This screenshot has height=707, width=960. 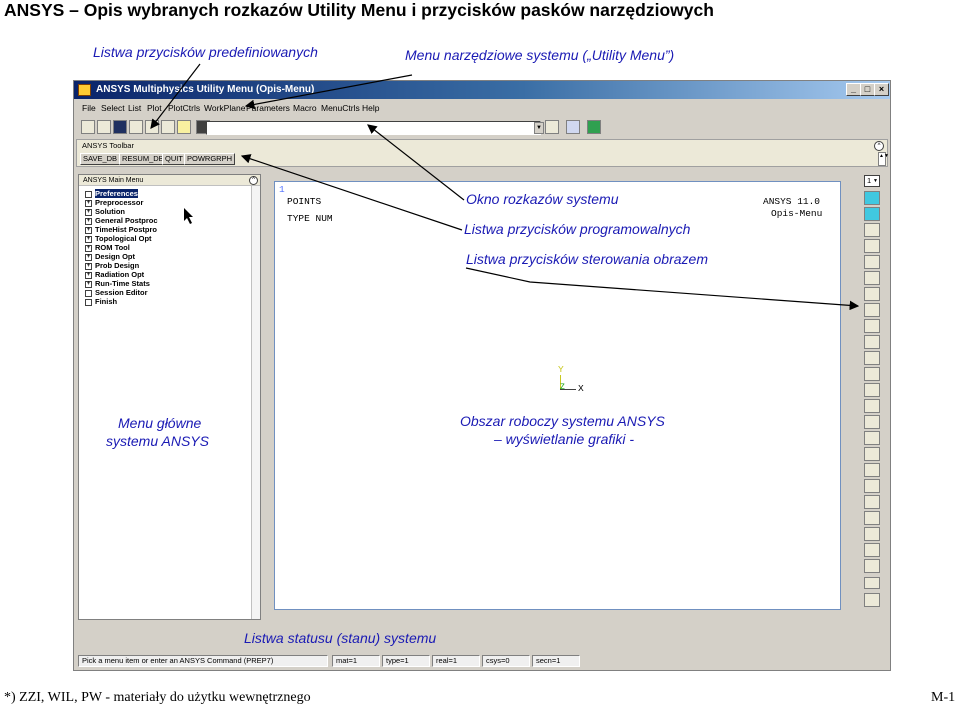 I want to click on right-view-icon, so click(x=872, y=310).